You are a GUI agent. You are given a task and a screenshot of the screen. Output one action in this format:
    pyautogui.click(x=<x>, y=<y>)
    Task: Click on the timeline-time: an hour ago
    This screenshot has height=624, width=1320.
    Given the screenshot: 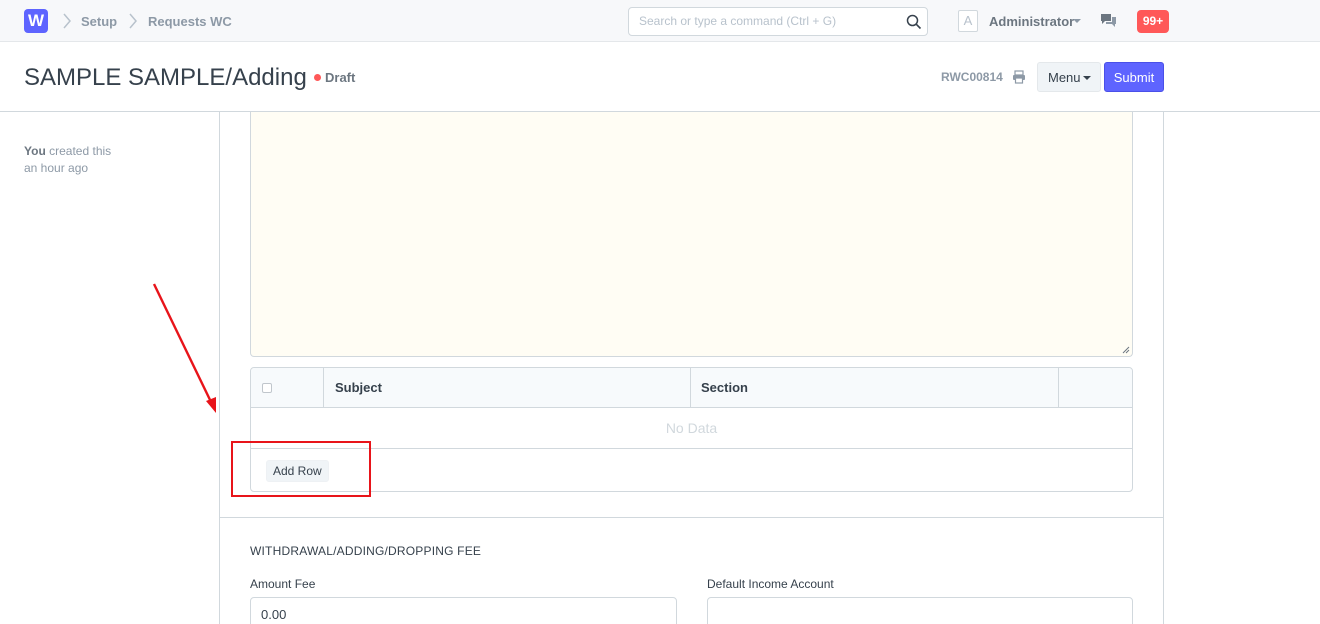 What is the action you would take?
    pyautogui.click(x=56, y=168)
    